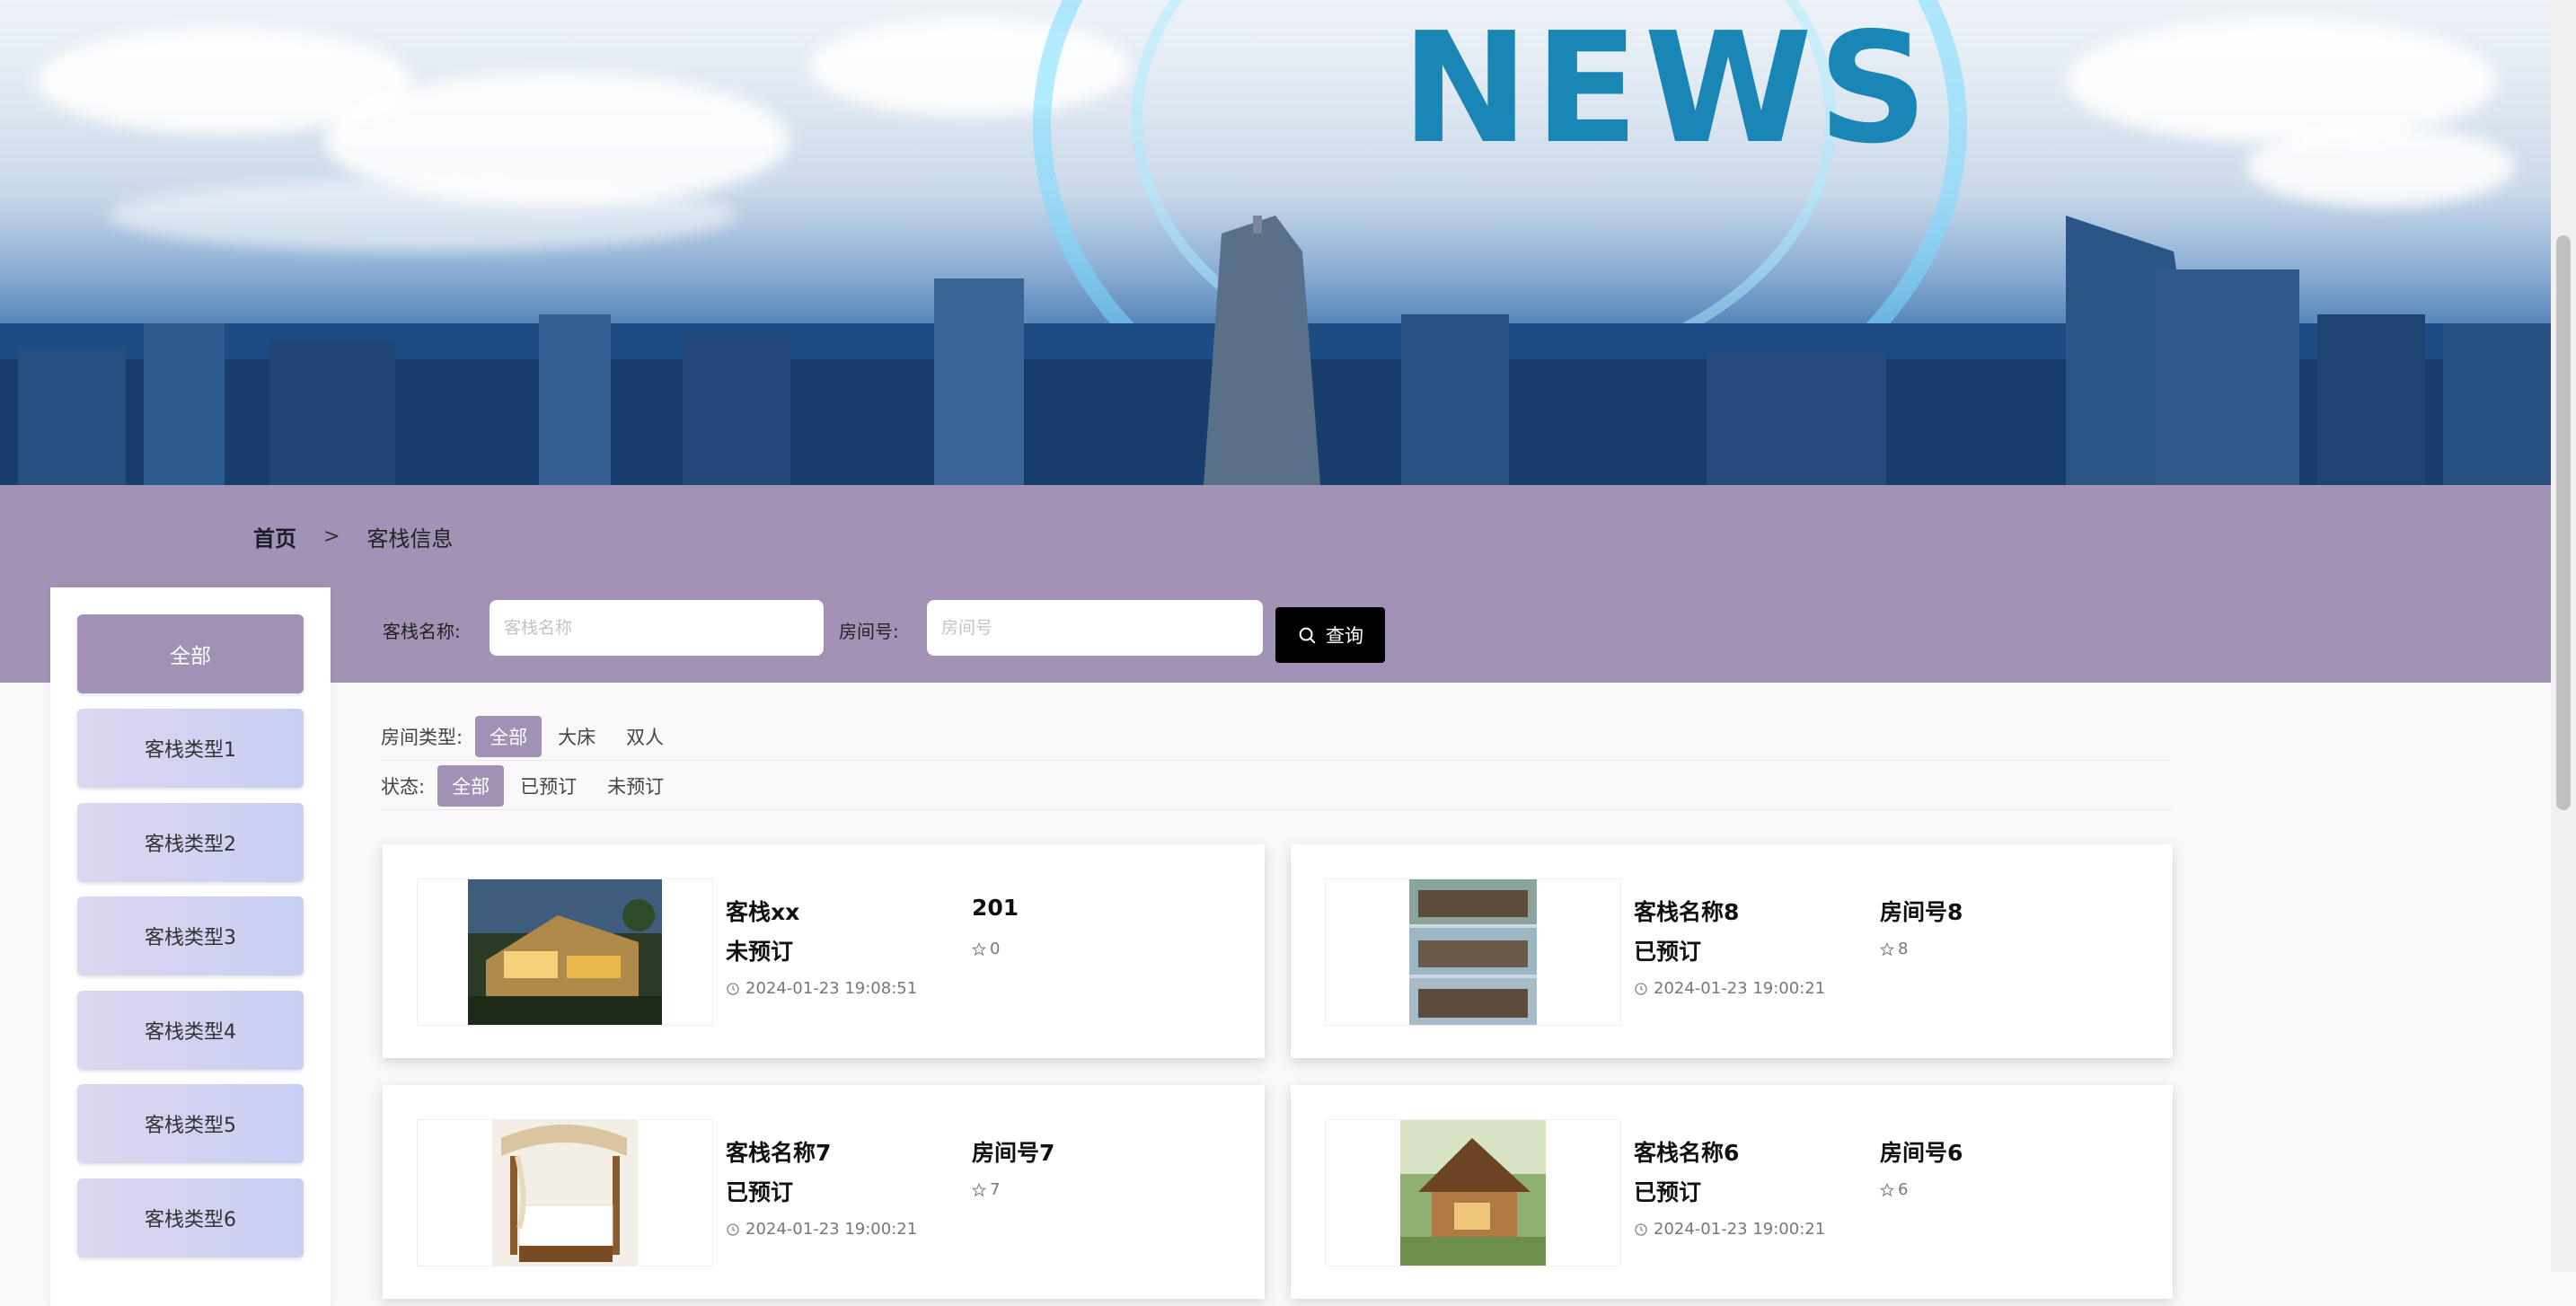 The image size is (2576, 1306). I want to click on room-type-option-all: 全部, so click(509, 736).